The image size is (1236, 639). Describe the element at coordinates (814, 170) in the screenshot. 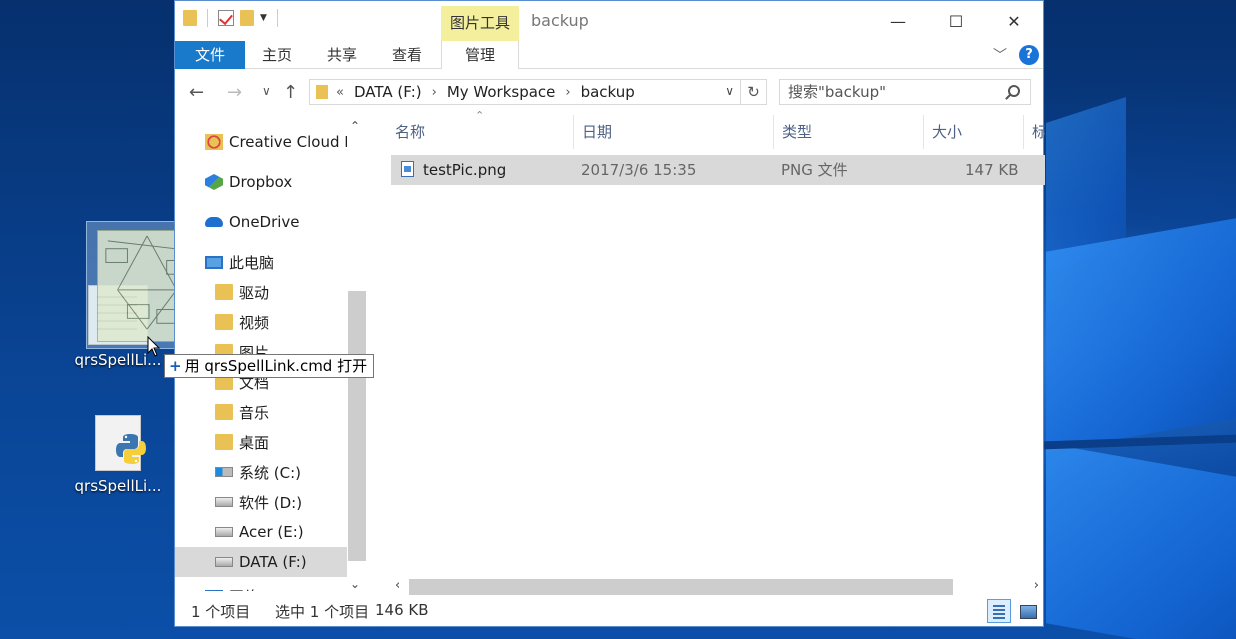

I see `file-type: PNG 文件` at that location.